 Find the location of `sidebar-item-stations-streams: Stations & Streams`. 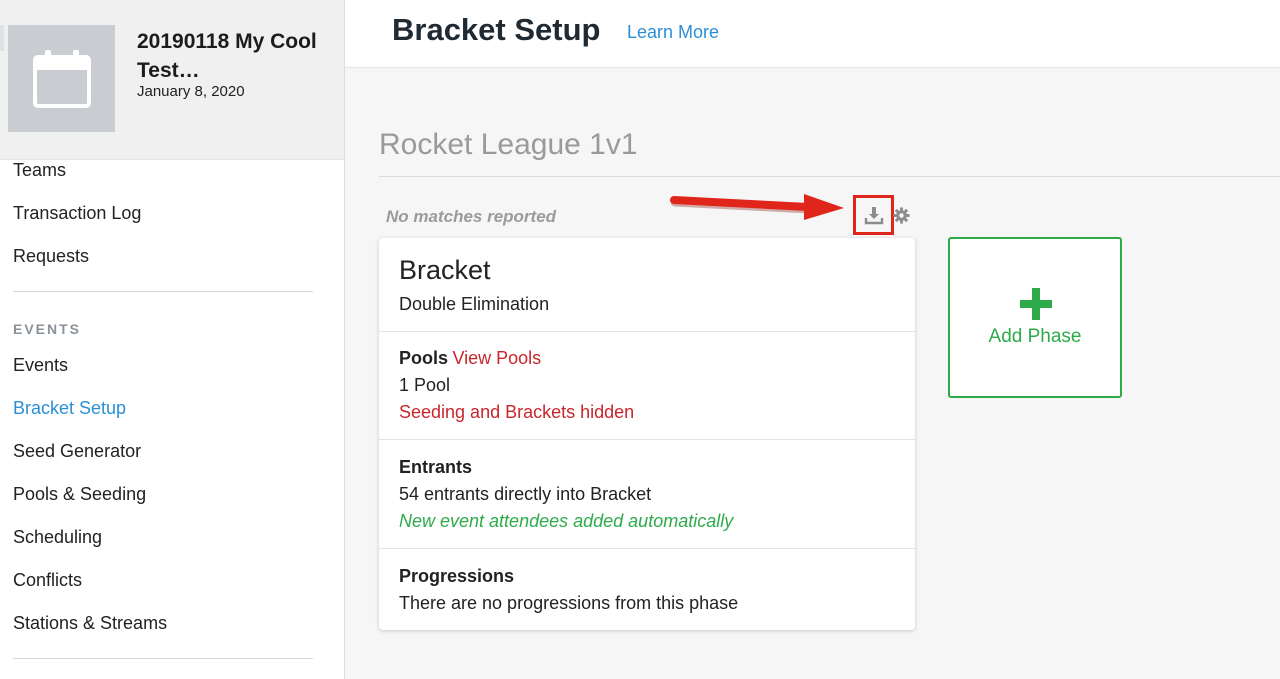

sidebar-item-stations-streams: Stations & Streams is located at coordinates (90, 623).